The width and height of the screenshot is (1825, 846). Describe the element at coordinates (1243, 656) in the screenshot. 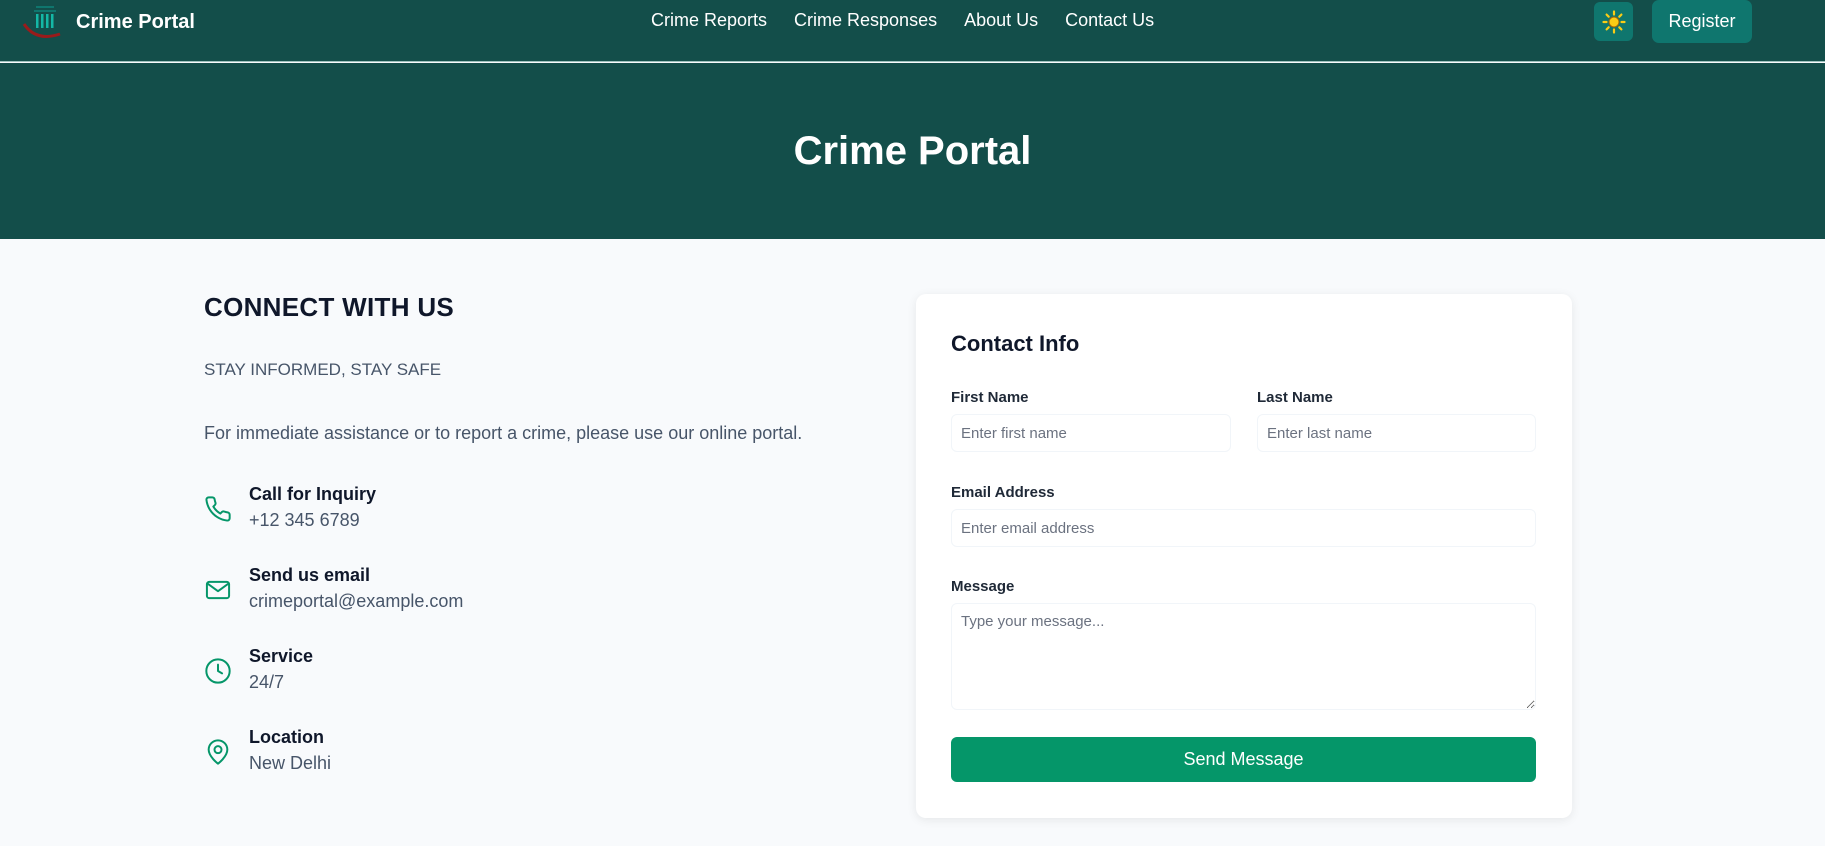

I see `message-textarea` at that location.